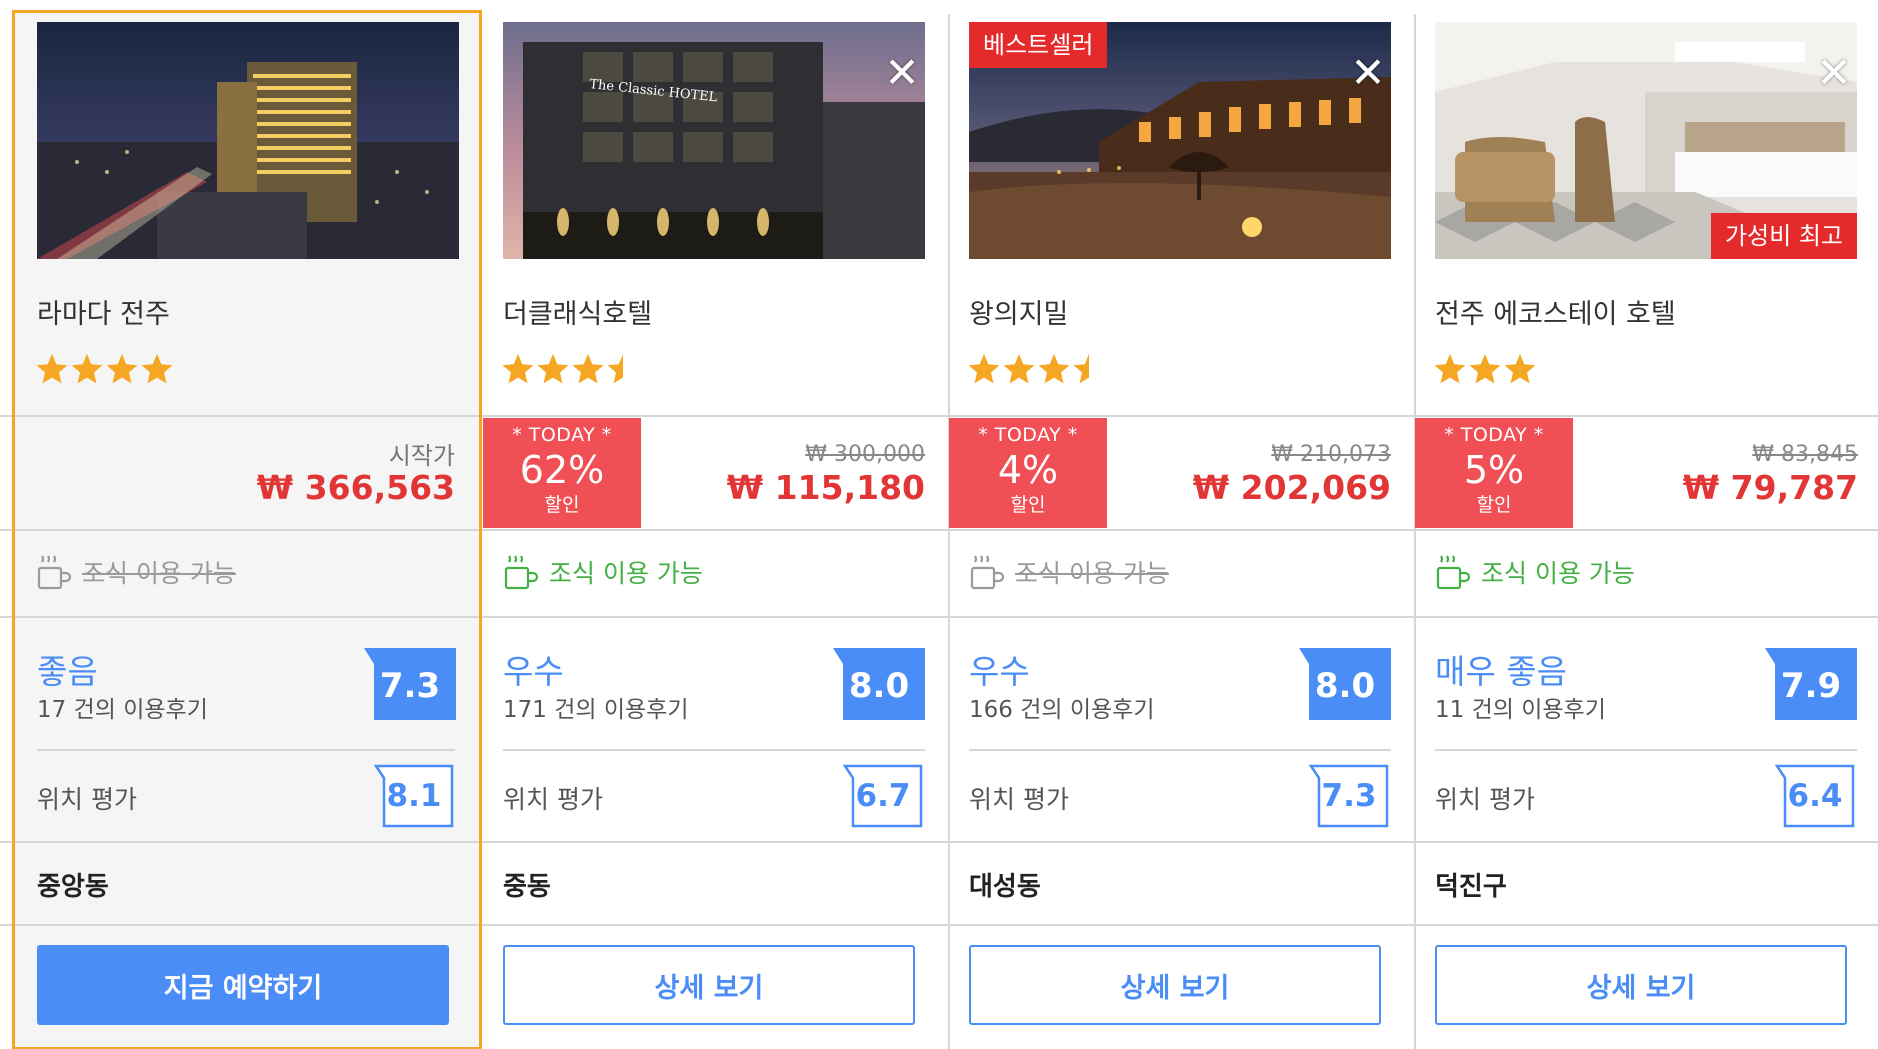 The height and width of the screenshot is (1049, 1878). What do you see at coordinates (243, 985) in the screenshot?
I see `book-now-button: 지금 예약하기` at bounding box center [243, 985].